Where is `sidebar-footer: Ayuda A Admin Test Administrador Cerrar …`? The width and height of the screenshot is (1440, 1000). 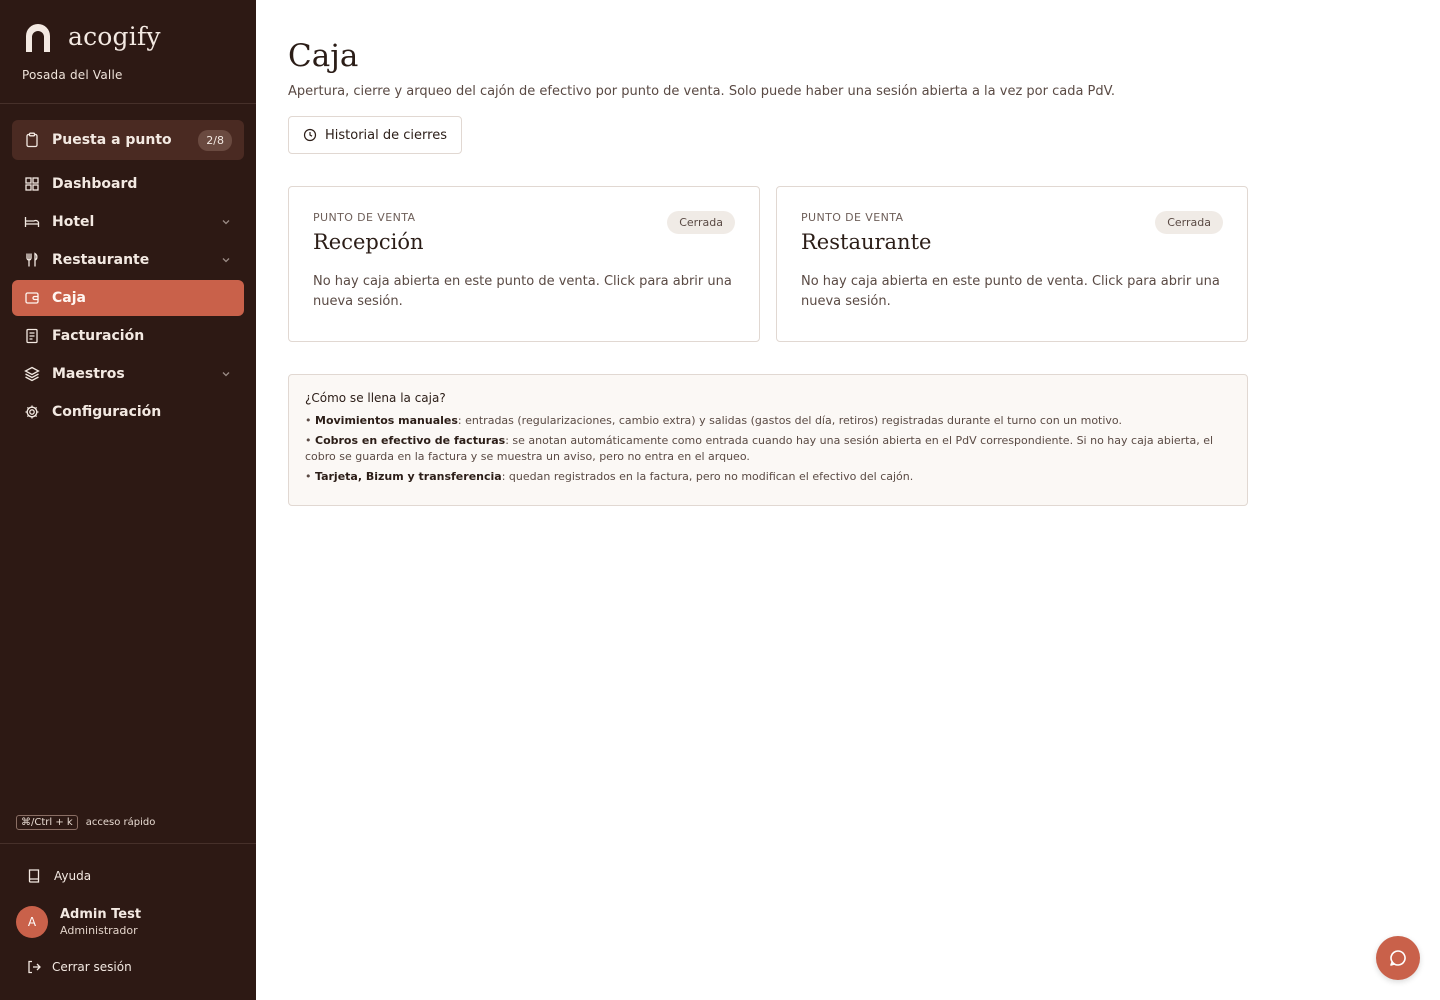
sidebar-footer: Ayuda A Admin Test Administrador Cerrar … is located at coordinates (128, 911).